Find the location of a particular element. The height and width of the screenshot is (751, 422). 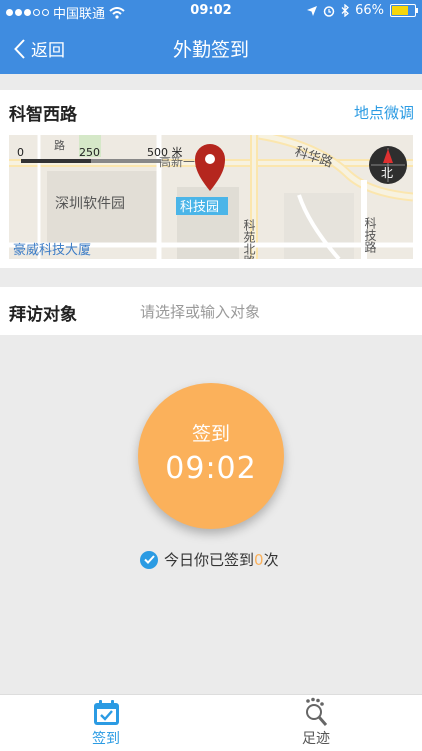

tab-checkin: 签到 is located at coordinates (106, 723).